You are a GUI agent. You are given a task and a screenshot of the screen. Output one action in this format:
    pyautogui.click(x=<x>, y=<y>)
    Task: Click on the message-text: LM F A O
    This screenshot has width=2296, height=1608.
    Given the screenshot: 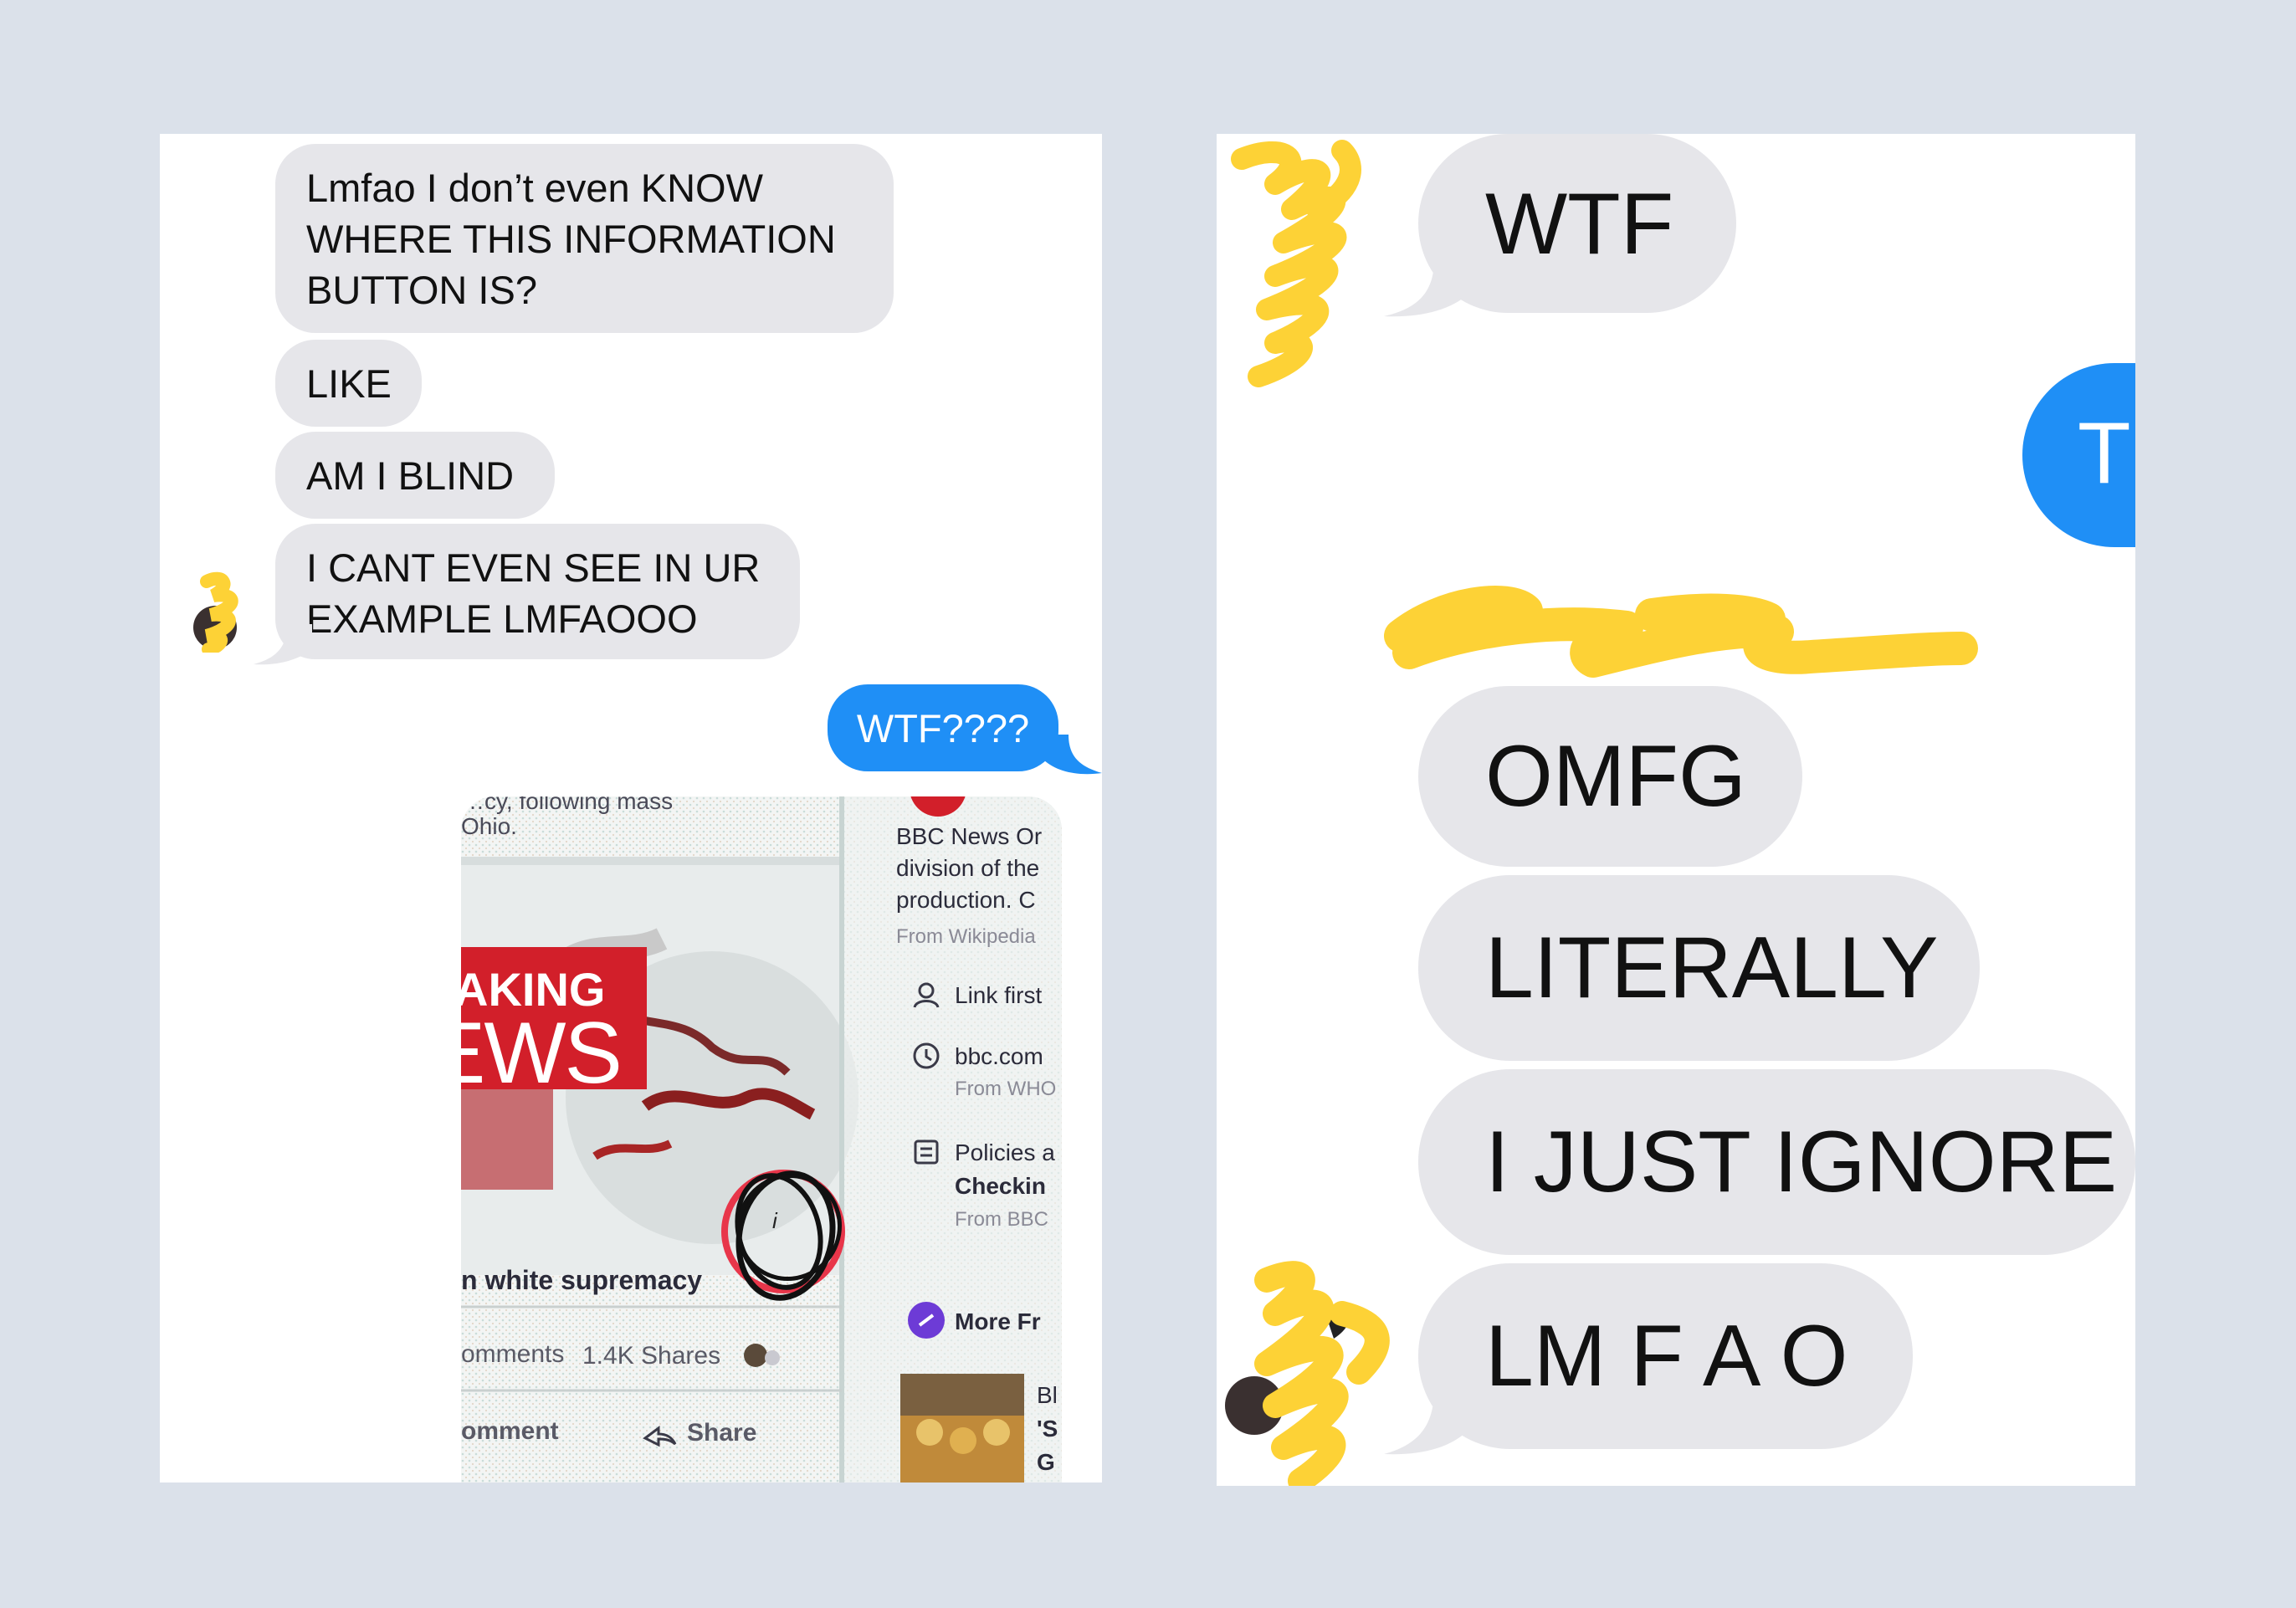 What is the action you would take?
    pyautogui.click(x=1666, y=1356)
    